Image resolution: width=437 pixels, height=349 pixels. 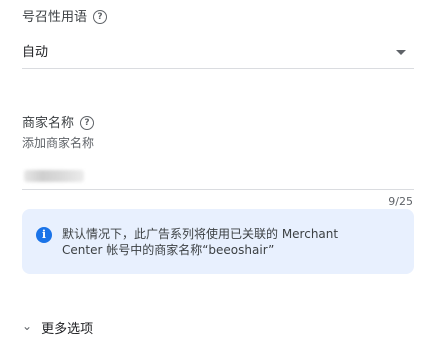 I want to click on char-counter: 9/25, so click(x=400, y=201).